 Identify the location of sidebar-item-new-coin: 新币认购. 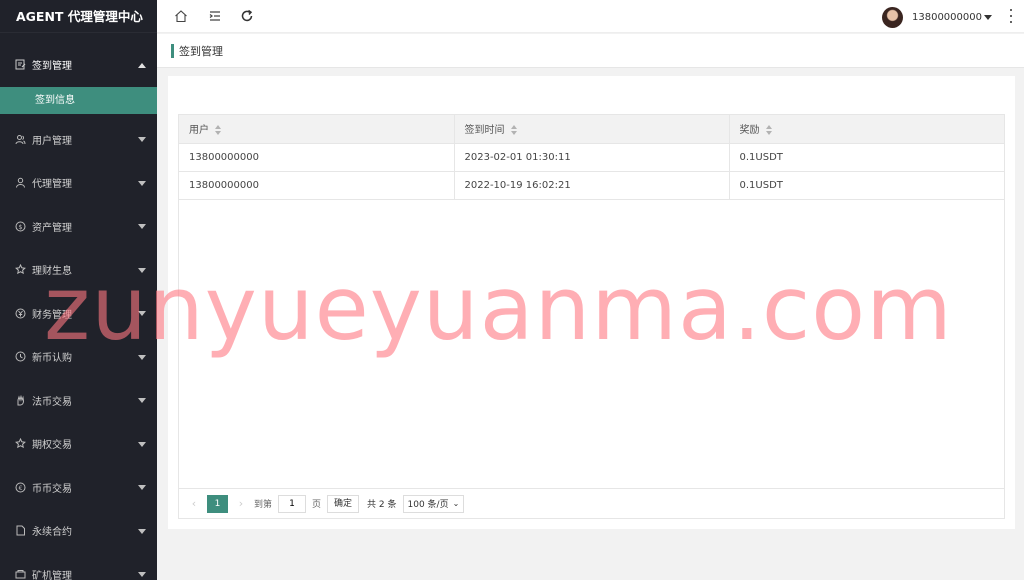
(78, 357).